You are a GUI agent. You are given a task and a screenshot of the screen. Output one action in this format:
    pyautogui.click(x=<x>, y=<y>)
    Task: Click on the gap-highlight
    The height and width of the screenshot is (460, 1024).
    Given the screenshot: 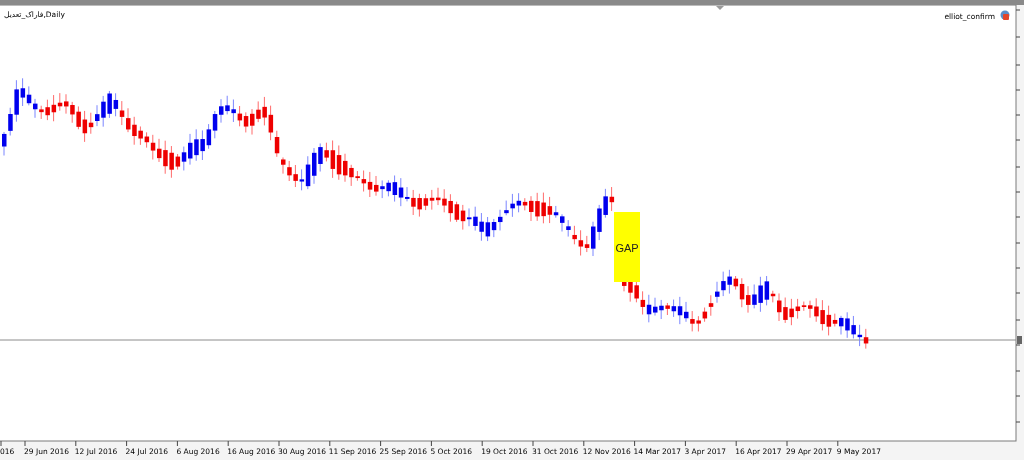 What is the action you would take?
    pyautogui.click(x=627, y=247)
    